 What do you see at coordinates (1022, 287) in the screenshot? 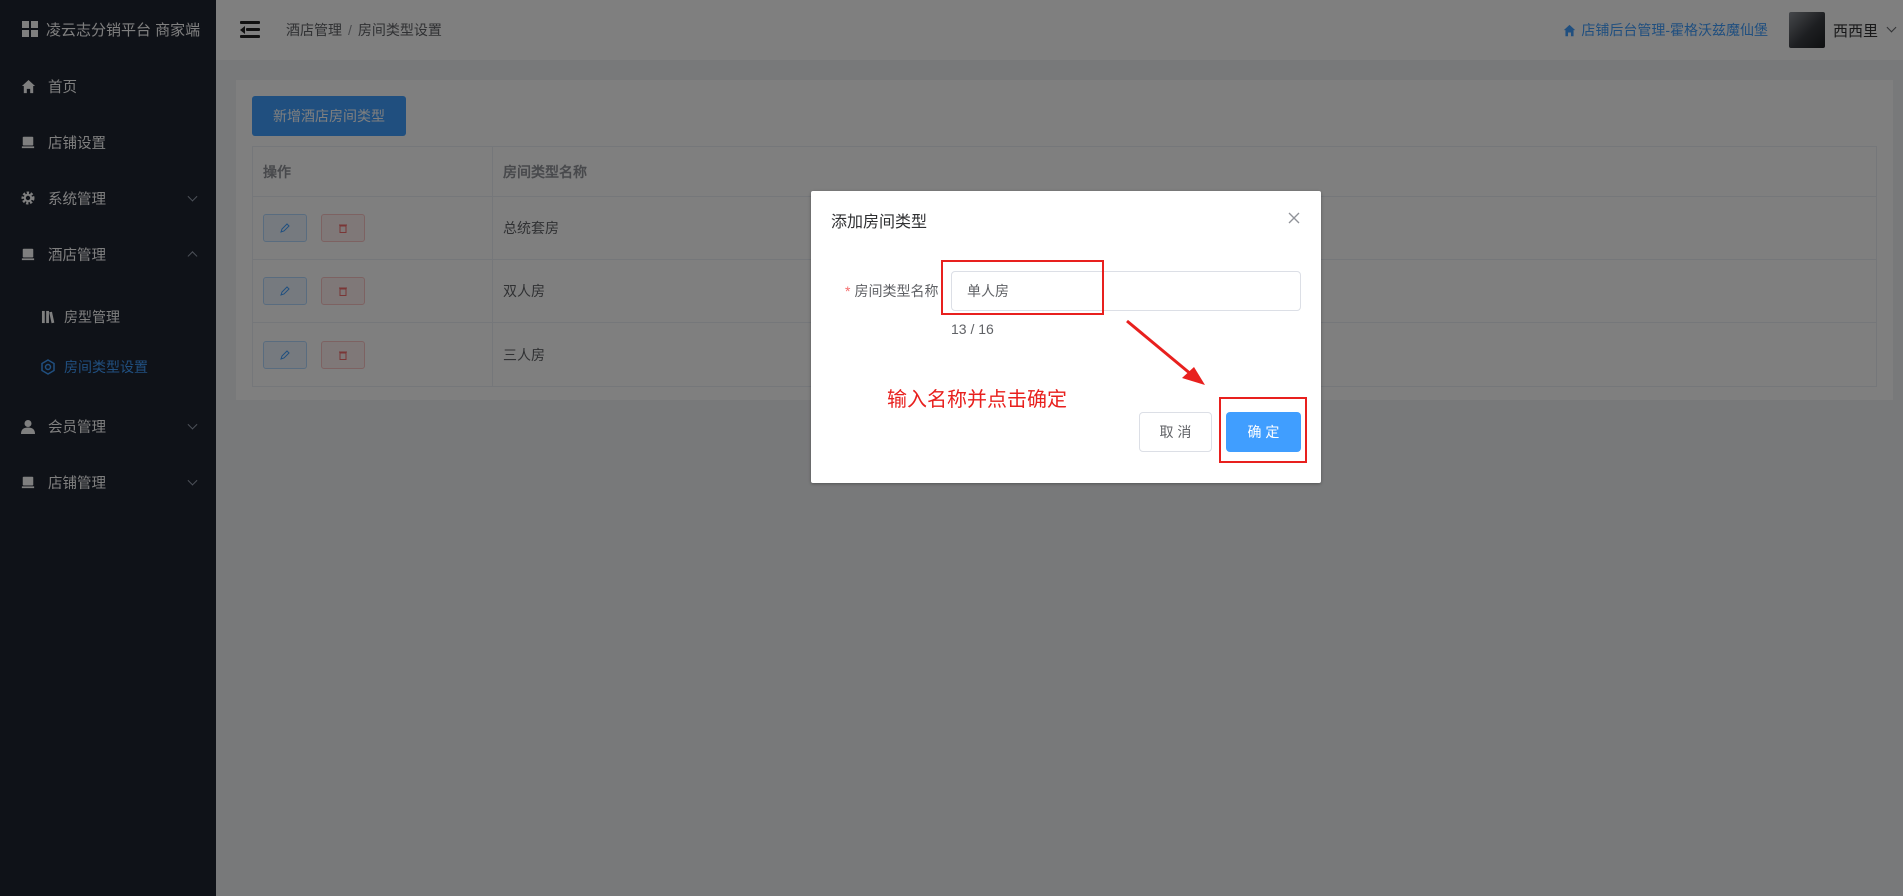
I see `input-highlight-box` at bounding box center [1022, 287].